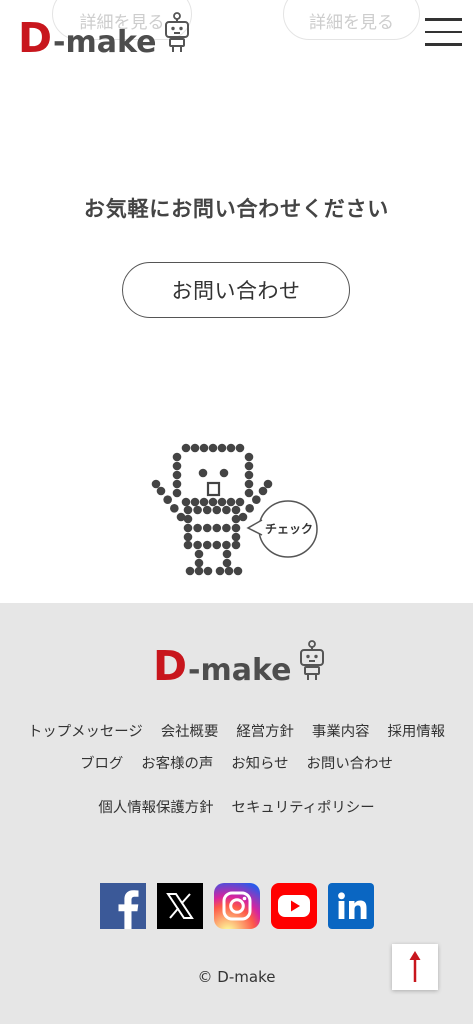 Image resolution: width=473 pixels, height=1024 pixels. Describe the element at coordinates (236, 32) in the screenshot. I see `site-header: D -make` at that location.